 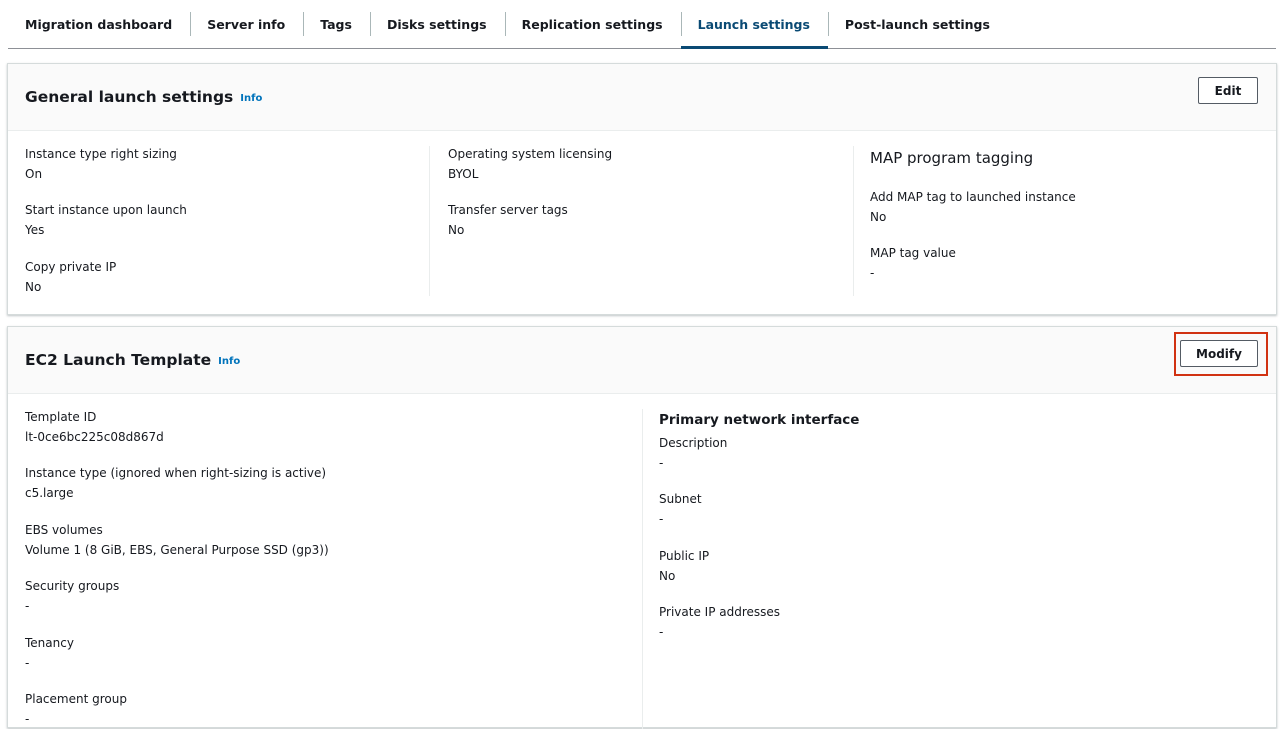 What do you see at coordinates (530, 164) in the screenshot?
I see `operating-system-licensing-field: Operating system licensing BYOL` at bounding box center [530, 164].